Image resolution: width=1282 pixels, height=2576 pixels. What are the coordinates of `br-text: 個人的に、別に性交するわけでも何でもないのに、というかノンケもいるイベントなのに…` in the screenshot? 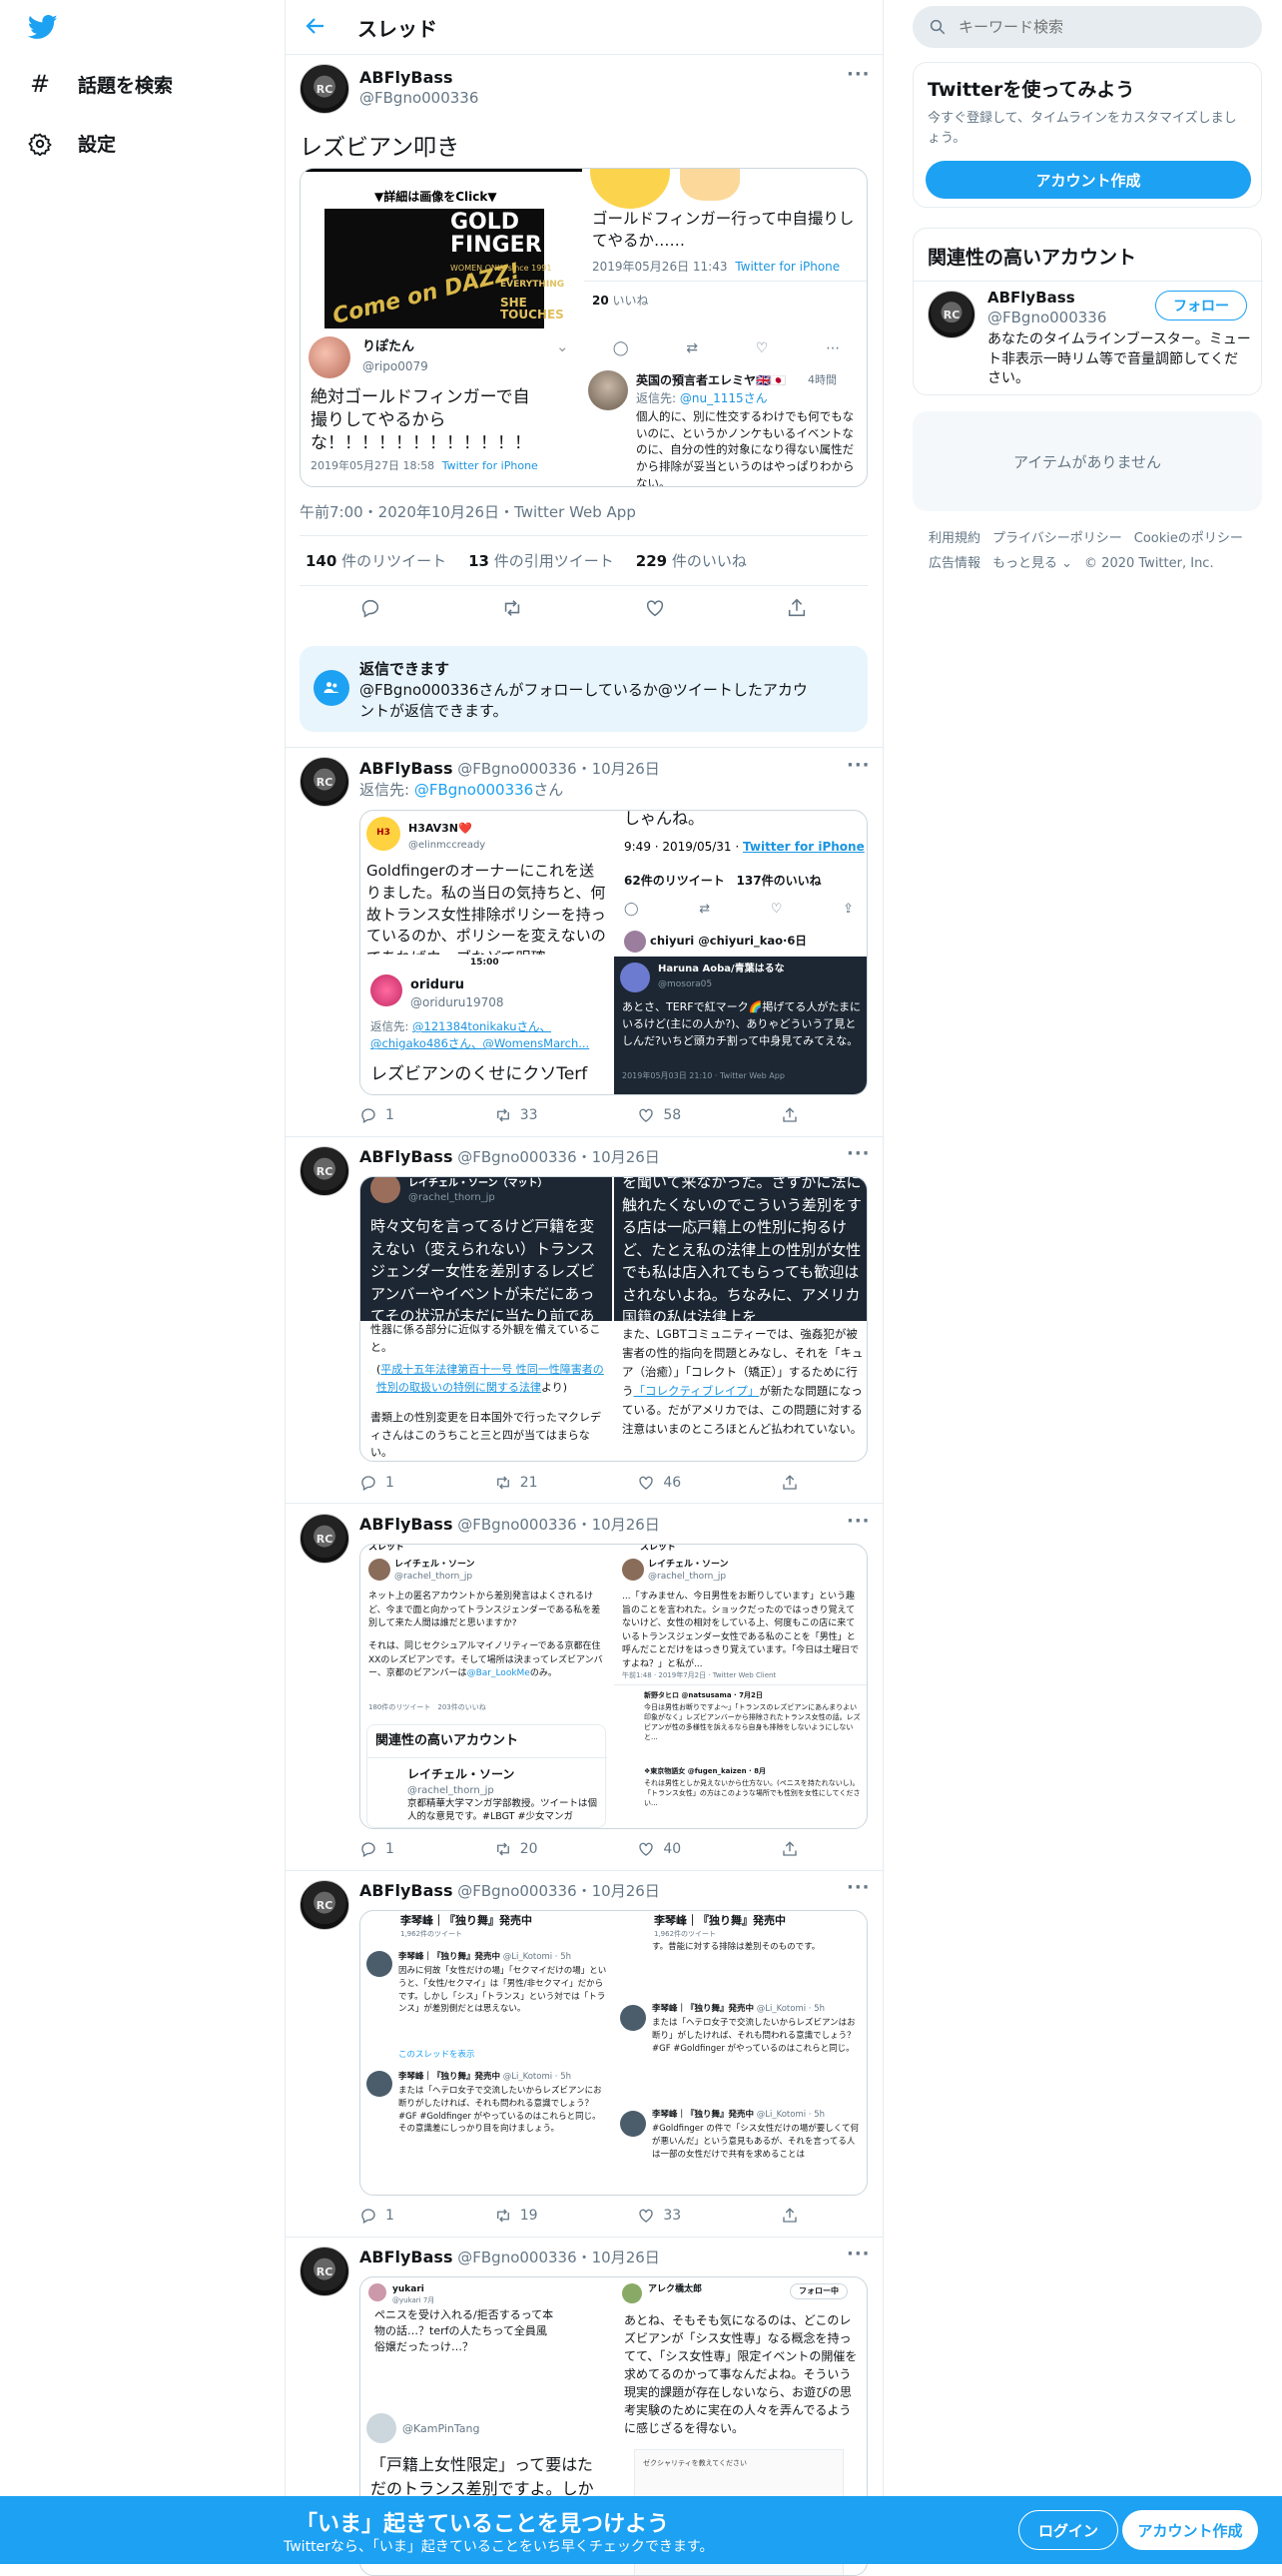 It's located at (745, 448).